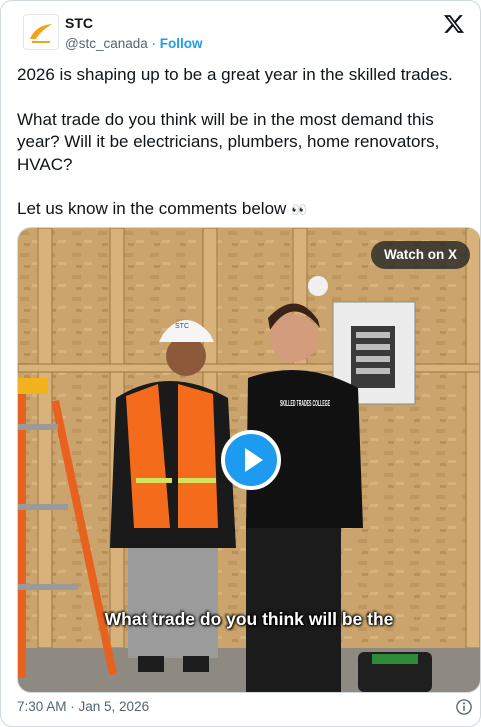 The width and height of the screenshot is (481, 727). What do you see at coordinates (181, 43) in the screenshot?
I see `follow-button: Follow` at bounding box center [181, 43].